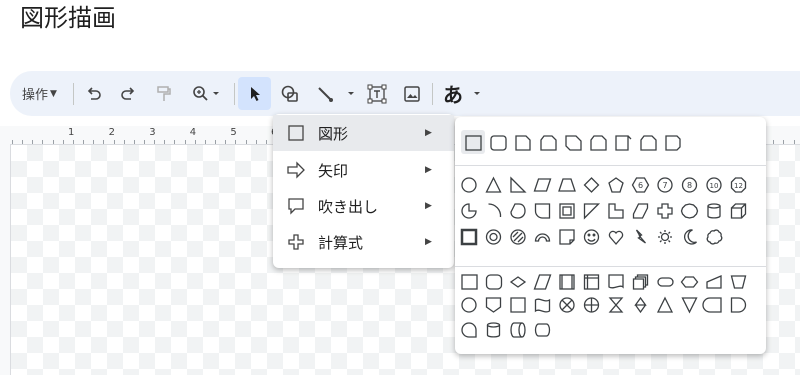  Describe the element at coordinates (377, 93) in the screenshot. I see `textbox-icon` at that location.